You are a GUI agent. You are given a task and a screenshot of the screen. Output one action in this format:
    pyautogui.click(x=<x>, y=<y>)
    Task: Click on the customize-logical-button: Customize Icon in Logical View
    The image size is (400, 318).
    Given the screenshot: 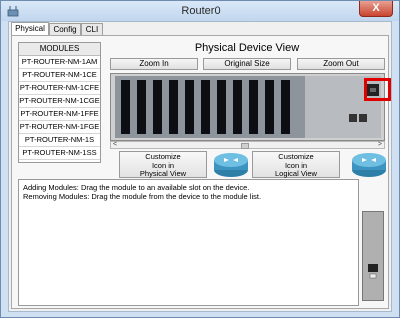 What is the action you would take?
    pyautogui.click(x=296, y=164)
    